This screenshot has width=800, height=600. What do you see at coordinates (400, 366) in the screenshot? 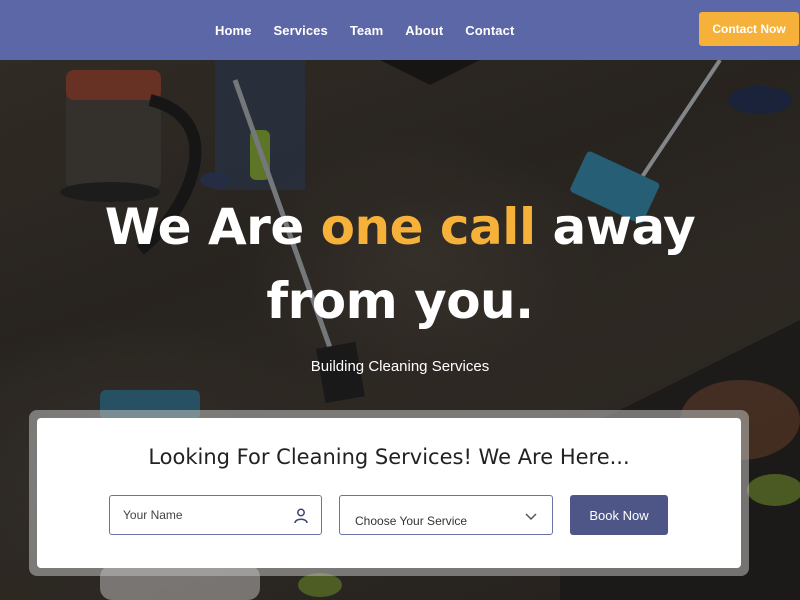
I see `hero-subtitle: Building Cleaning Services` at bounding box center [400, 366].